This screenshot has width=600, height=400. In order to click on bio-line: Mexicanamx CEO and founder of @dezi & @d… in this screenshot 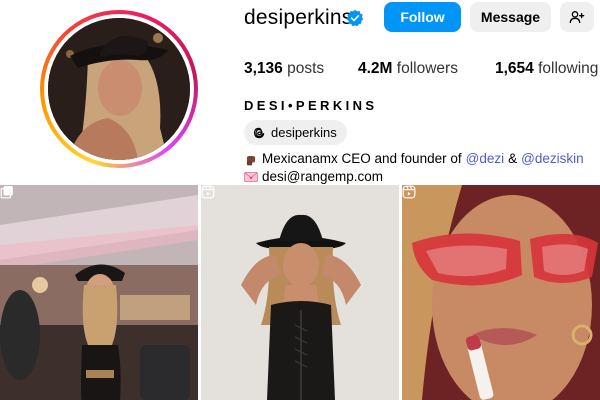, I will do `click(414, 158)`.